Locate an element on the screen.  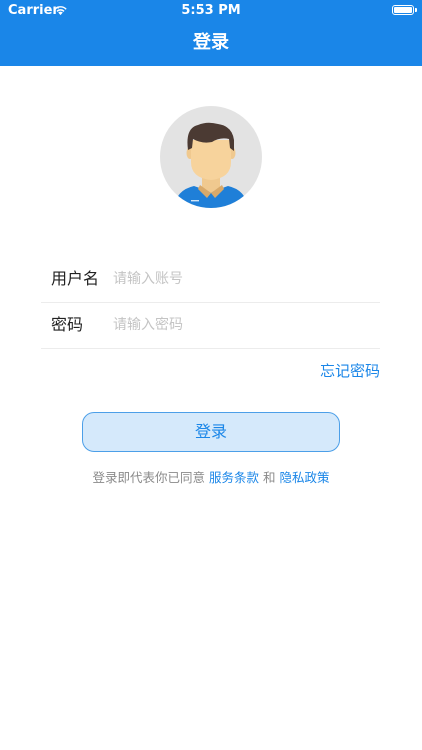
username-row: 用户名 is located at coordinates (210, 279).